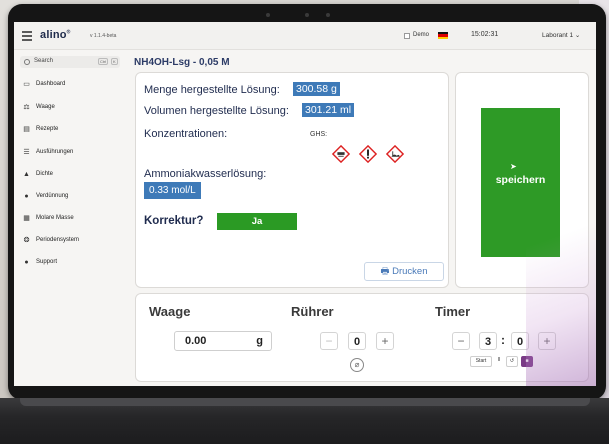  Describe the element at coordinates (561, 35) in the screenshot. I see `user-menu: Laborant 1 ⌄` at that location.